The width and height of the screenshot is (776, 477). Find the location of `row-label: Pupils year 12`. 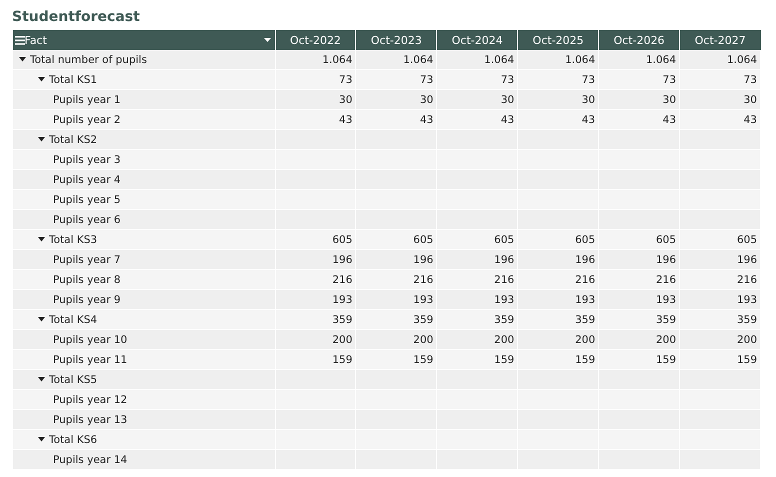

row-label: Pupils year 12 is located at coordinates (90, 400).